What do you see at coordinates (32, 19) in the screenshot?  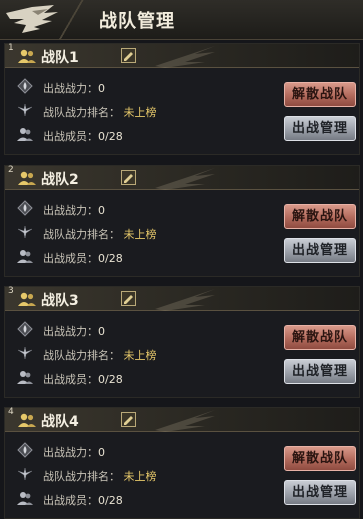 I see `eagle-emblem-icon` at bounding box center [32, 19].